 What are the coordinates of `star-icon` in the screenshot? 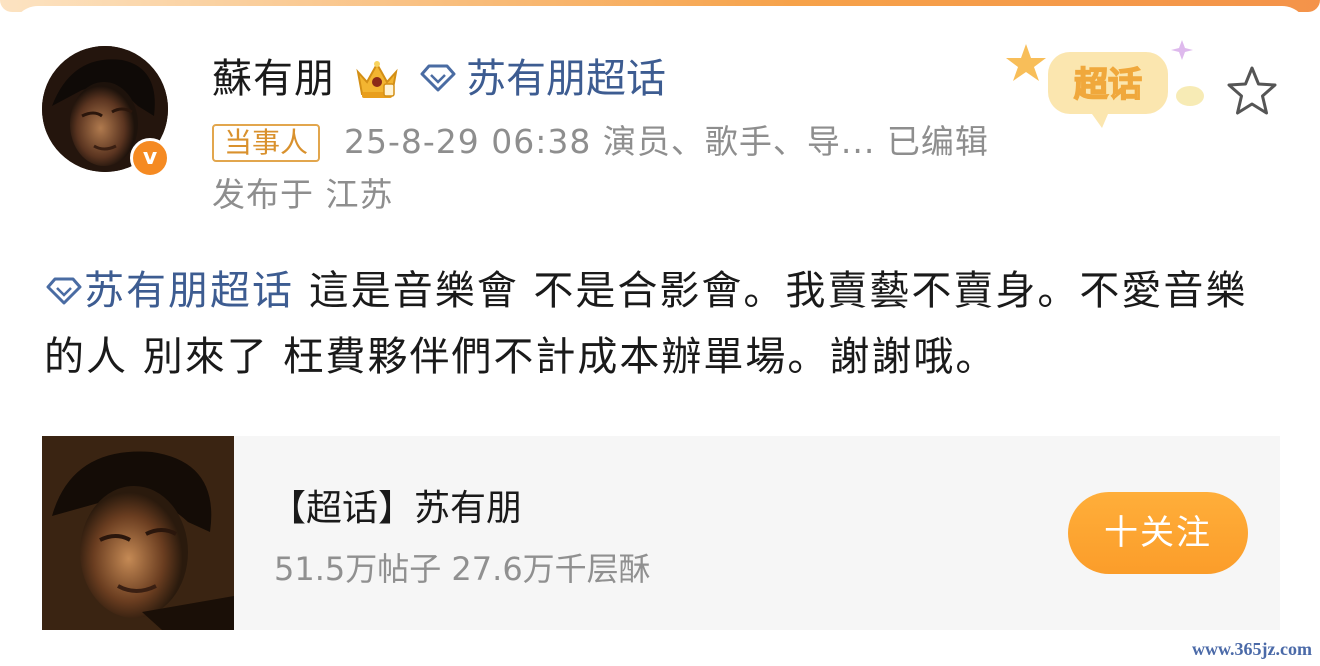 It's located at (1252, 91).